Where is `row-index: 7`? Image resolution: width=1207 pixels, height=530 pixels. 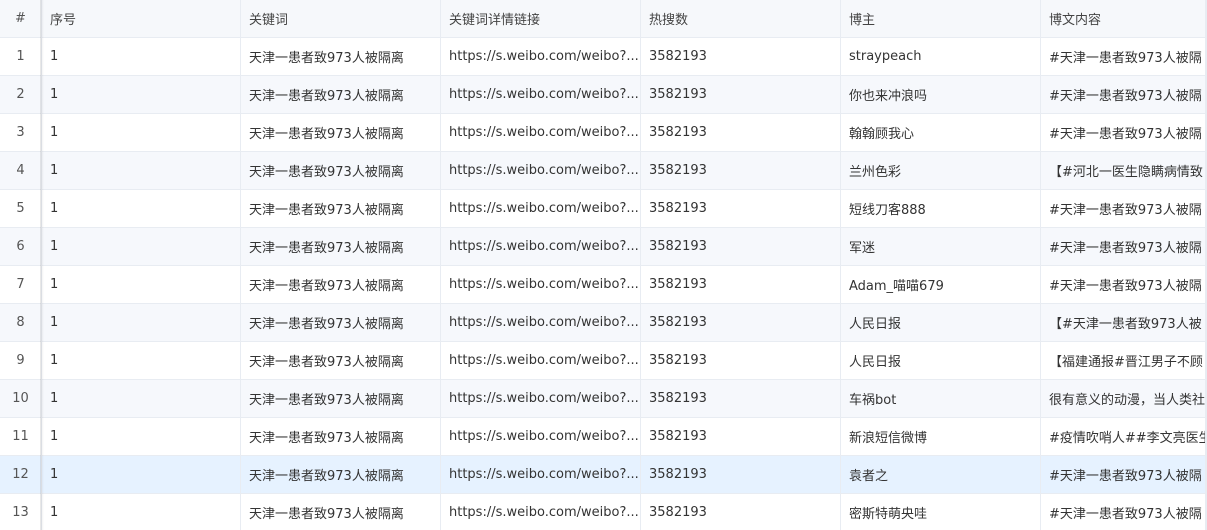
row-index: 7 is located at coordinates (21, 284).